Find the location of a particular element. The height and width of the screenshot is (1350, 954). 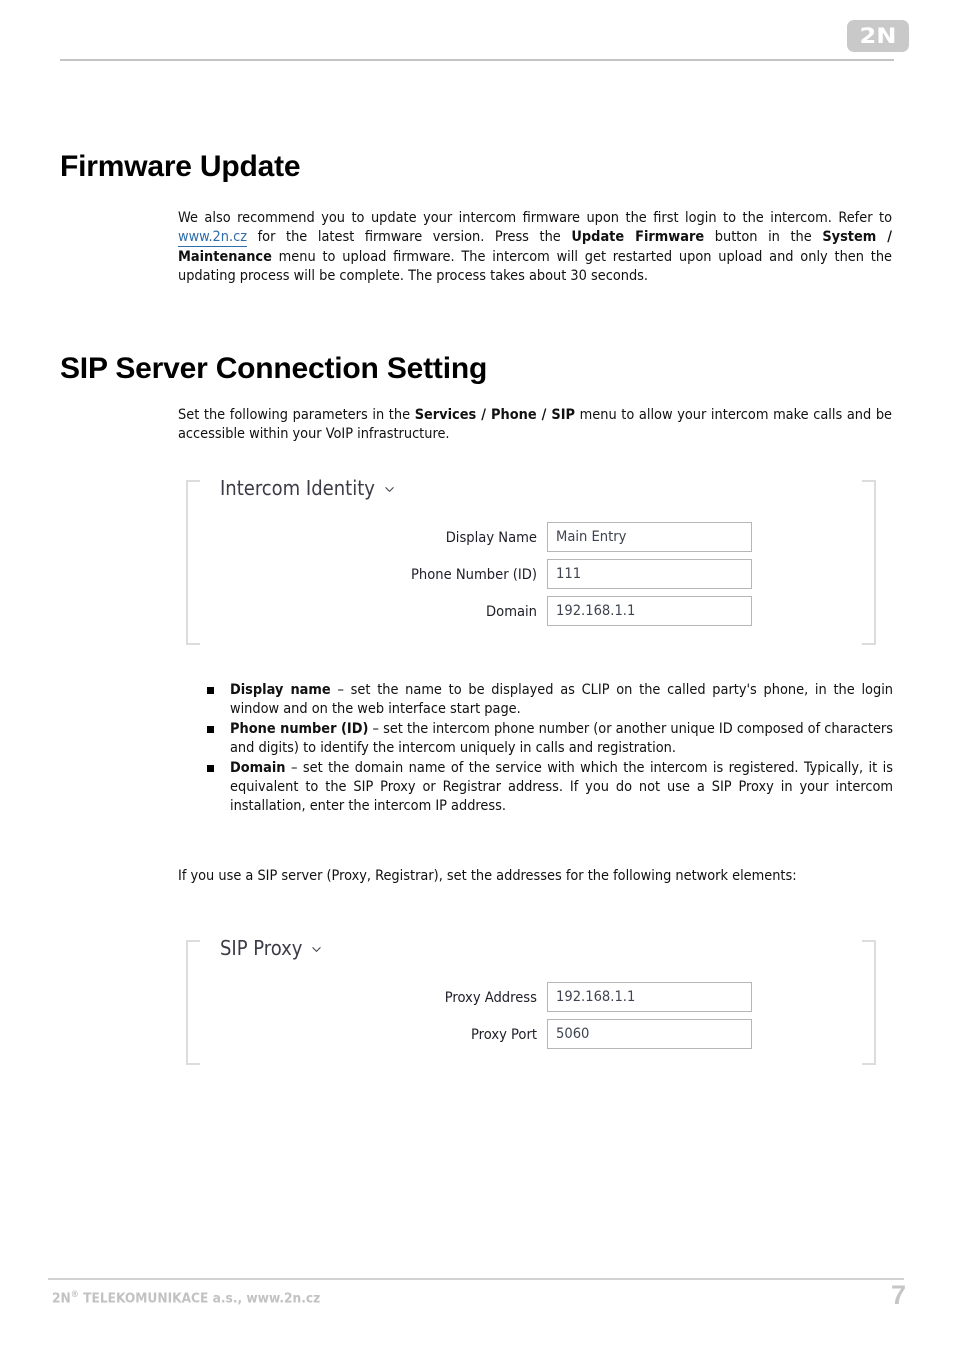

heading-sip-server-connection-setting: SIP Server Connection Setting is located at coordinates (274, 368).